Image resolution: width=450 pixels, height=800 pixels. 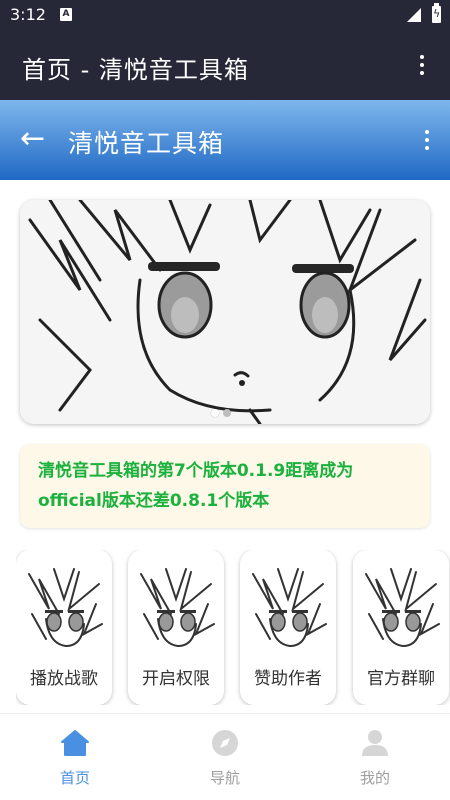 I want to click on nav-item-home: 首页, so click(x=75, y=757).